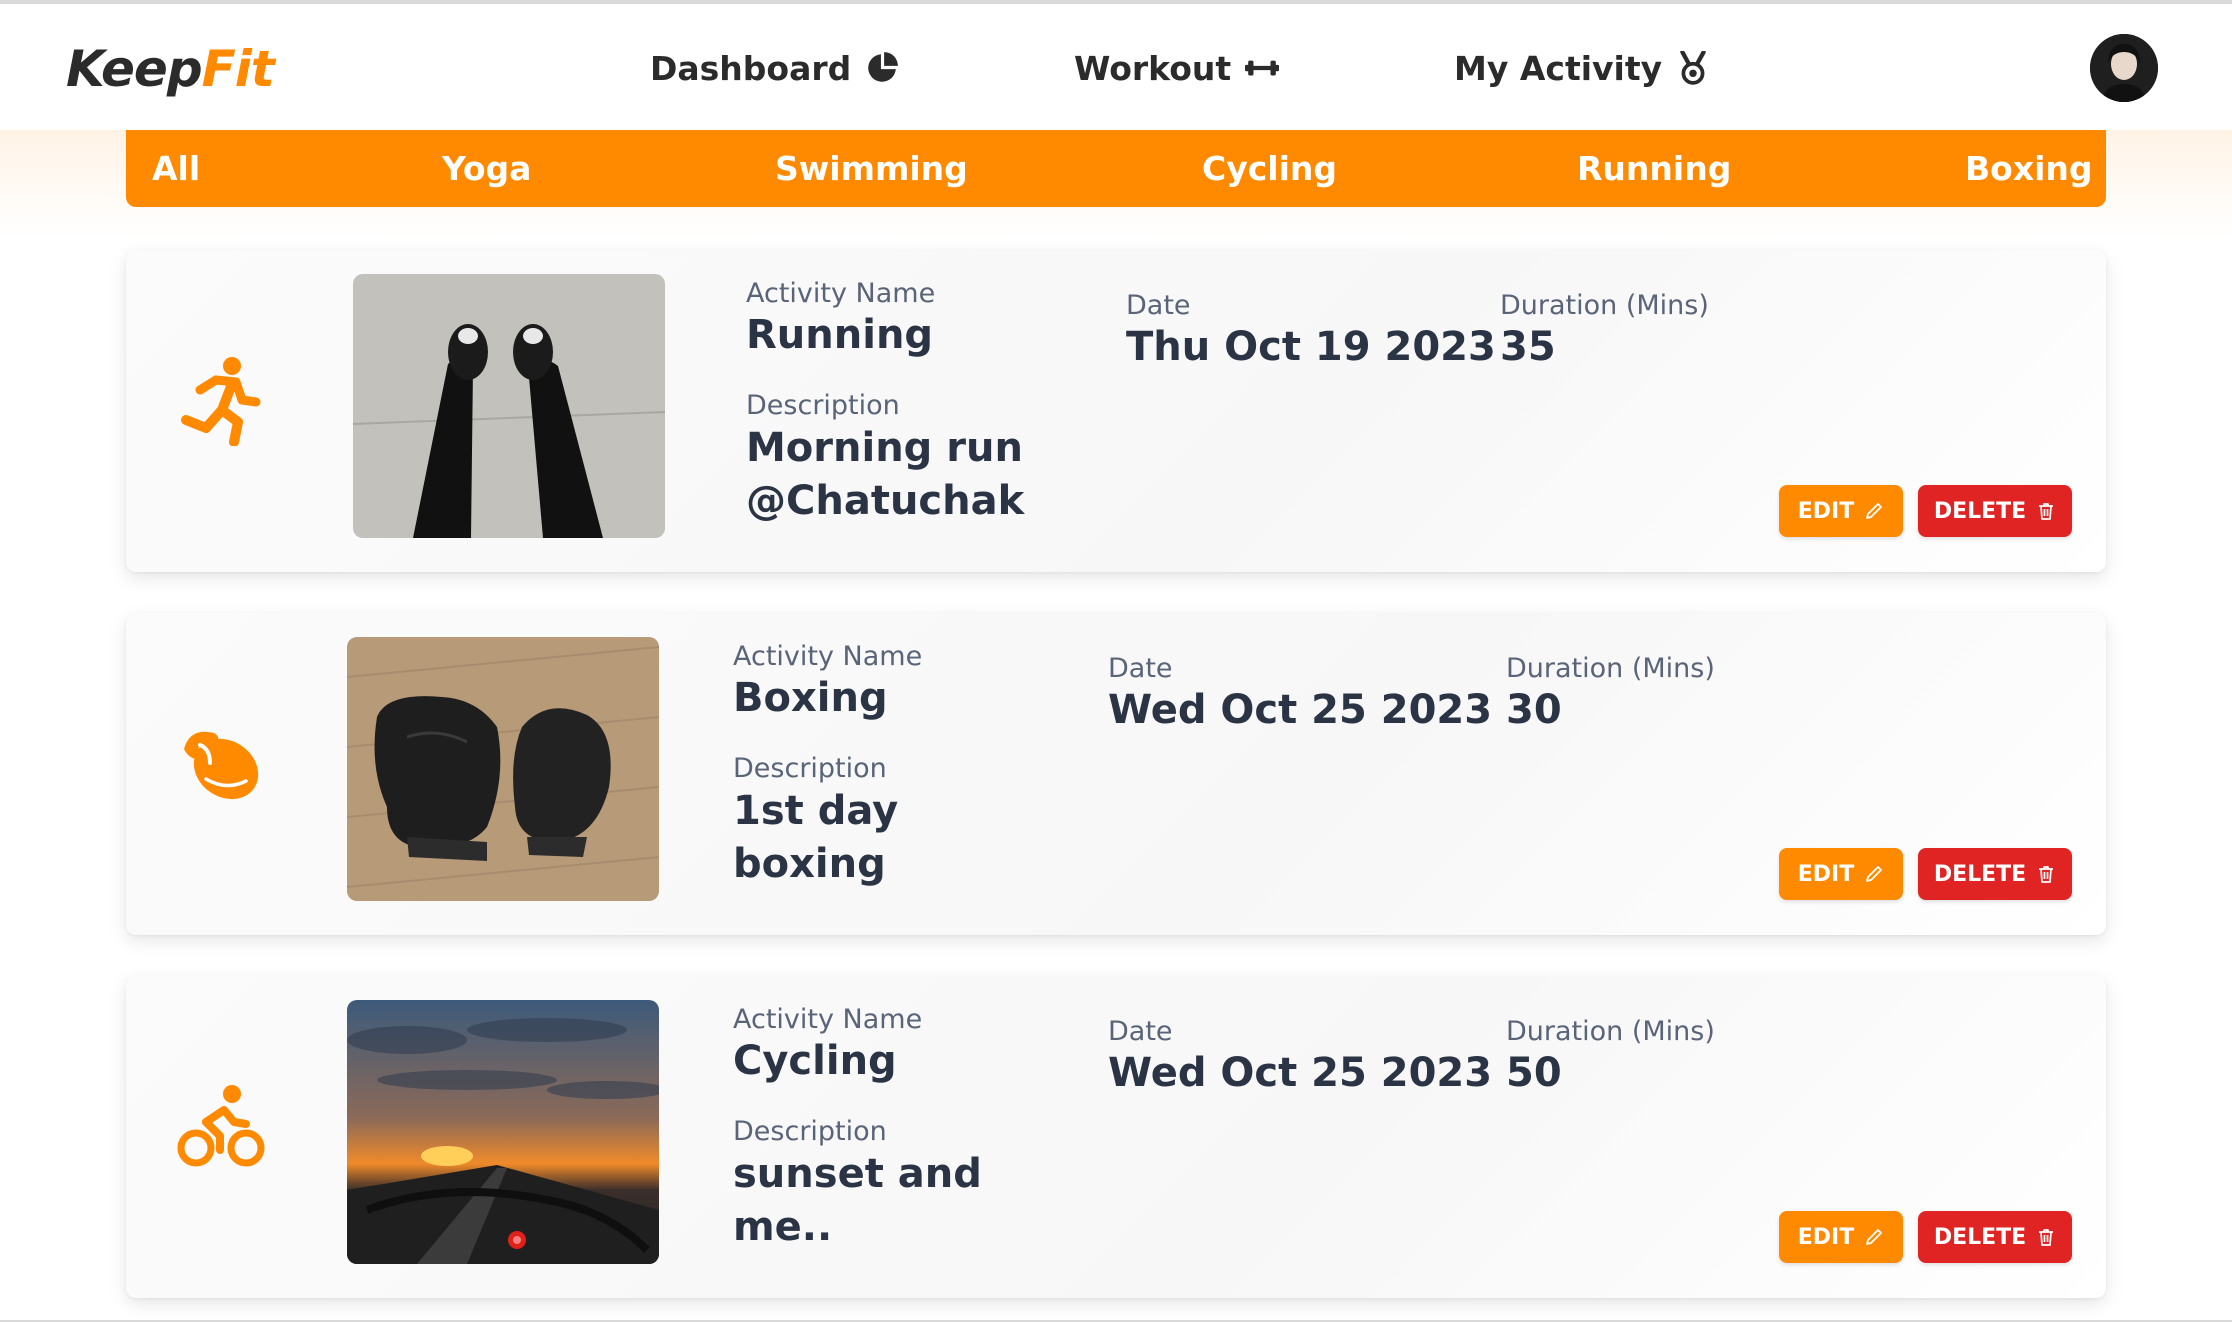 This screenshot has height=1322, width=2232. I want to click on activity-name: Boxing, so click(810, 698).